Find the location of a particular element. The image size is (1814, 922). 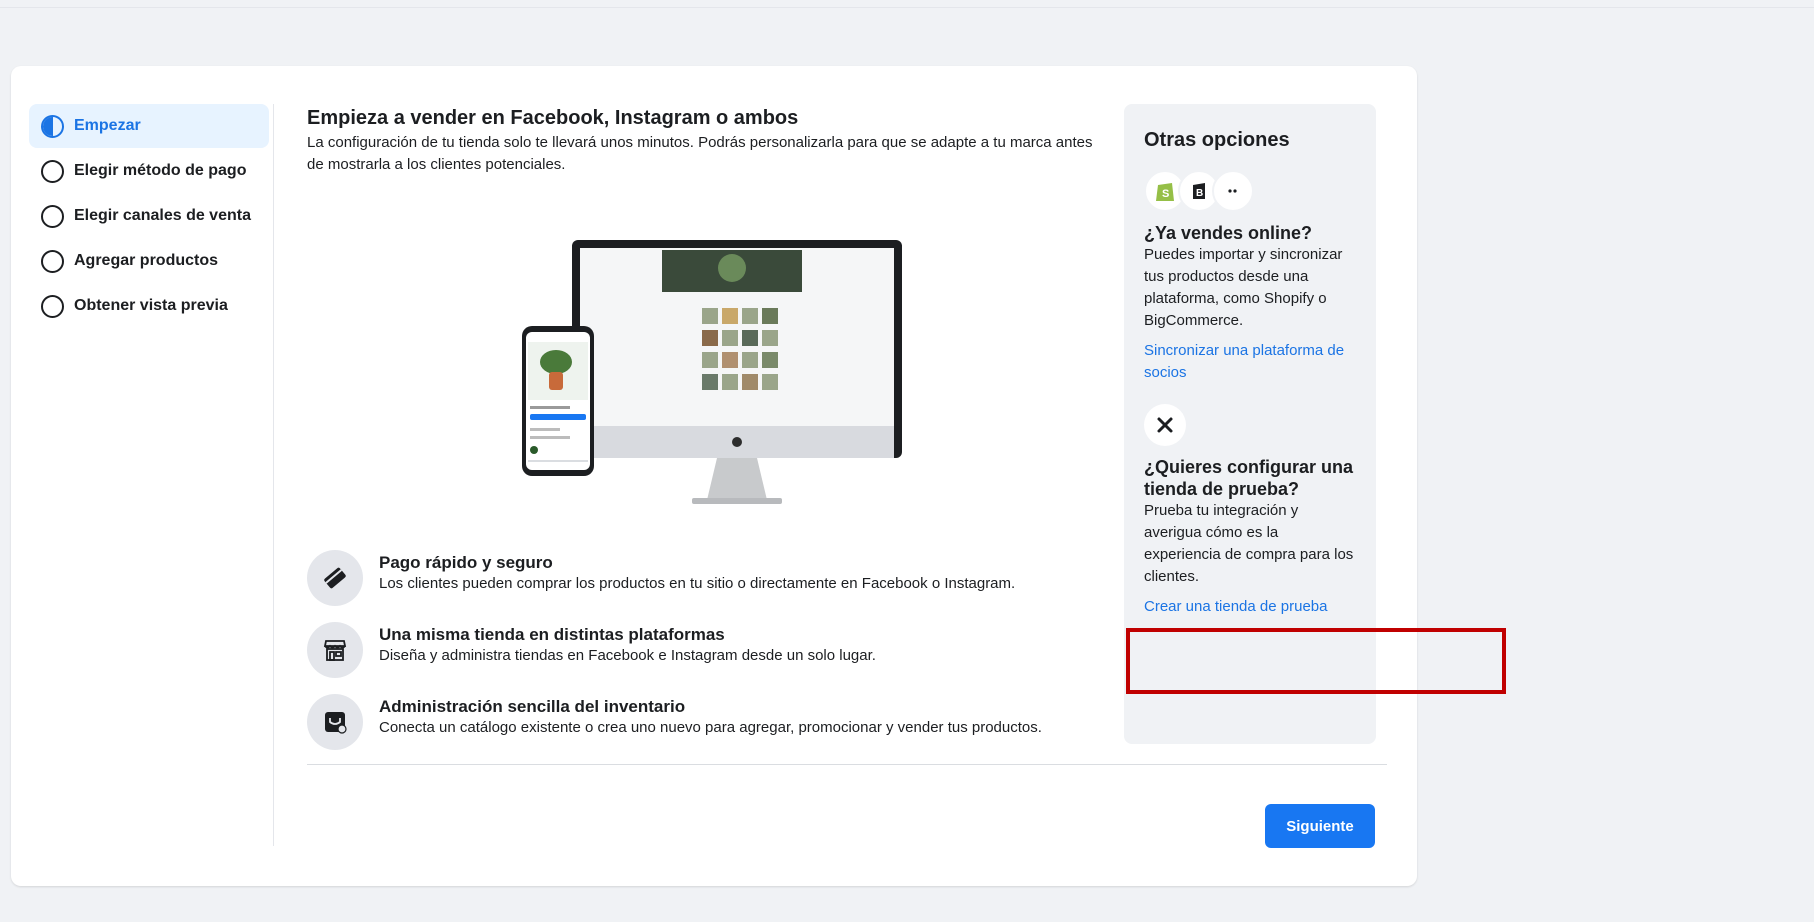

platform-logos: S B is located at coordinates (1250, 191).